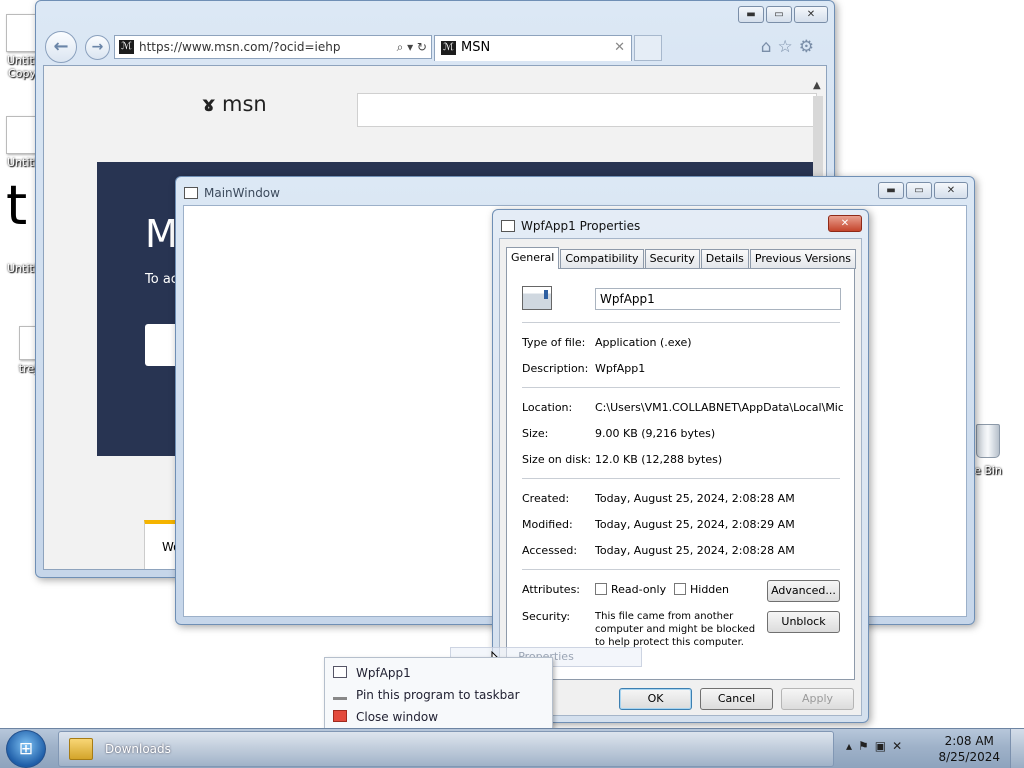 This screenshot has width=1024, height=768. I want to click on type-value: Application (.exe), so click(643, 342).